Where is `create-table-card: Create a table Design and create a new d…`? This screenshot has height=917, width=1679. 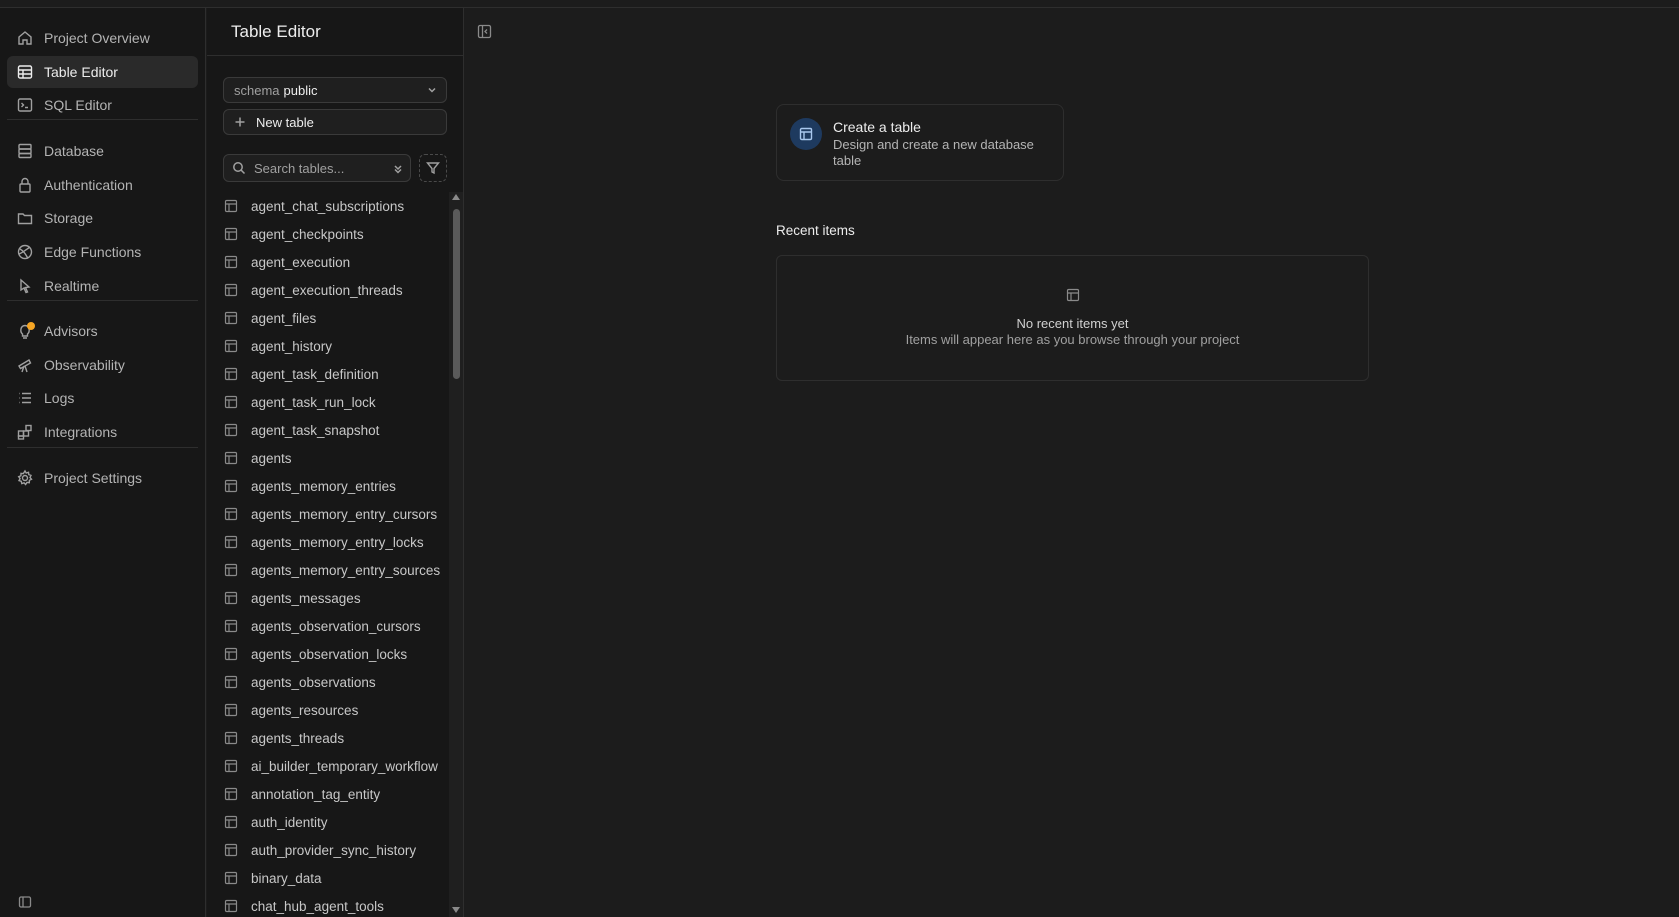
create-table-card: Create a table Design and create a new d… is located at coordinates (920, 142).